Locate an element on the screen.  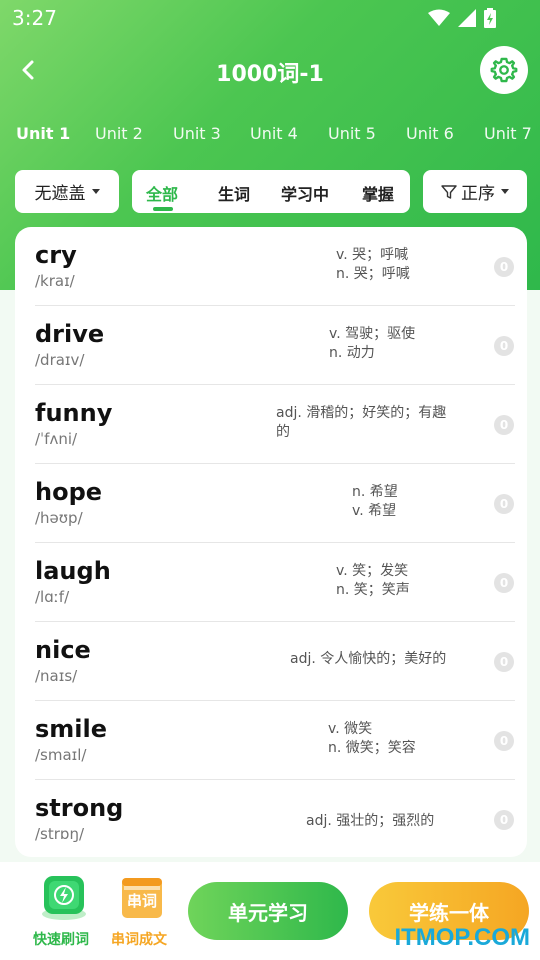
settings-button is located at coordinates (504, 70).